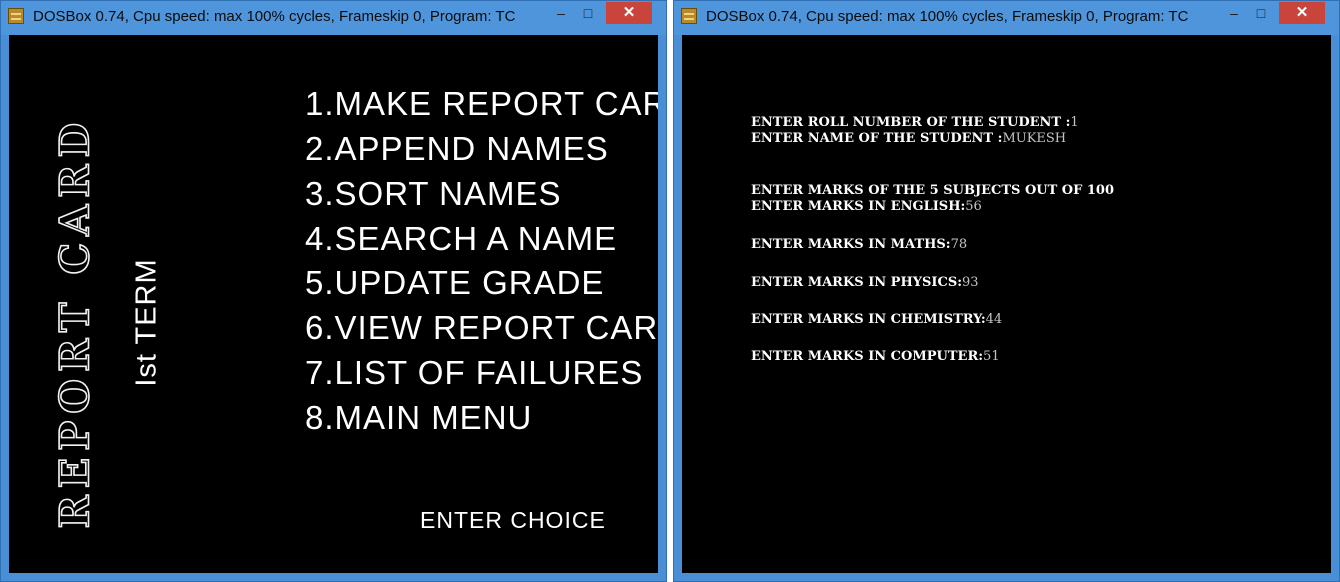 The width and height of the screenshot is (1340, 582). What do you see at coordinates (970, 282) in the screenshot?
I see `physics-marks-value: 93` at bounding box center [970, 282].